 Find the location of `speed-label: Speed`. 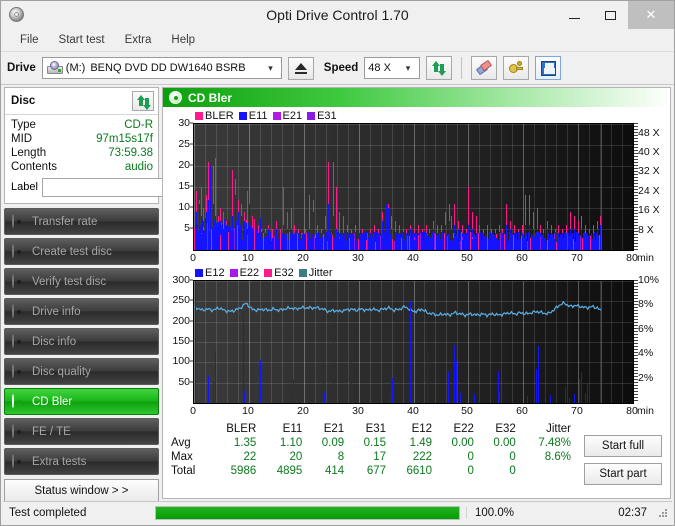

speed-label: Speed is located at coordinates (341, 68).